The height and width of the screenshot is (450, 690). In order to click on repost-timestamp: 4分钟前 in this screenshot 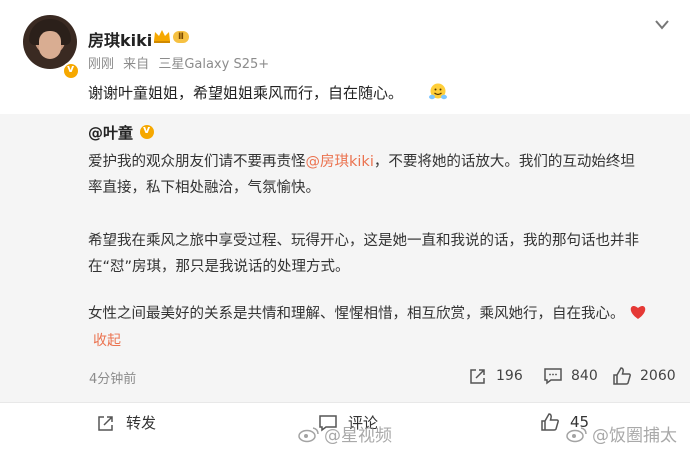, I will do `click(112, 377)`.